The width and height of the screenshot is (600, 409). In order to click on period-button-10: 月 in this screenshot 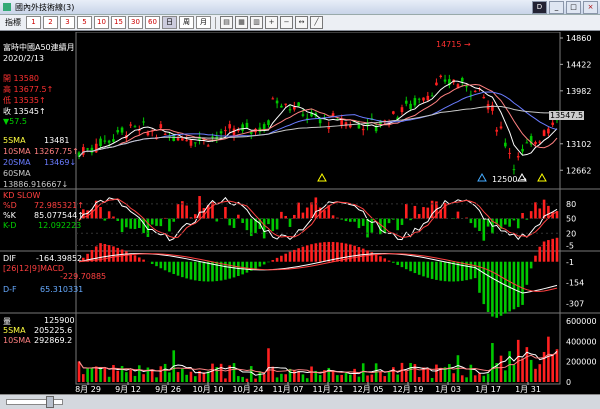, I will do `click(203, 22)`.